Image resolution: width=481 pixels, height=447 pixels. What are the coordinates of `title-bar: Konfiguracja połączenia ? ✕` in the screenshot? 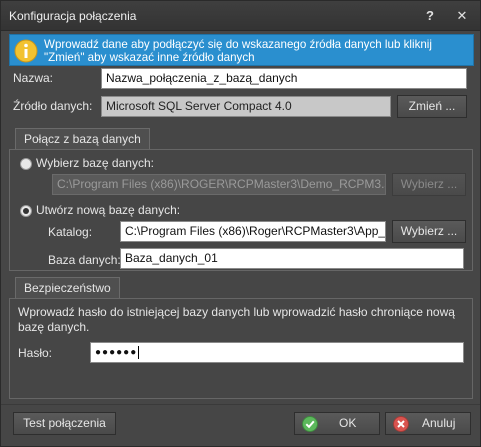 It's located at (240, 16).